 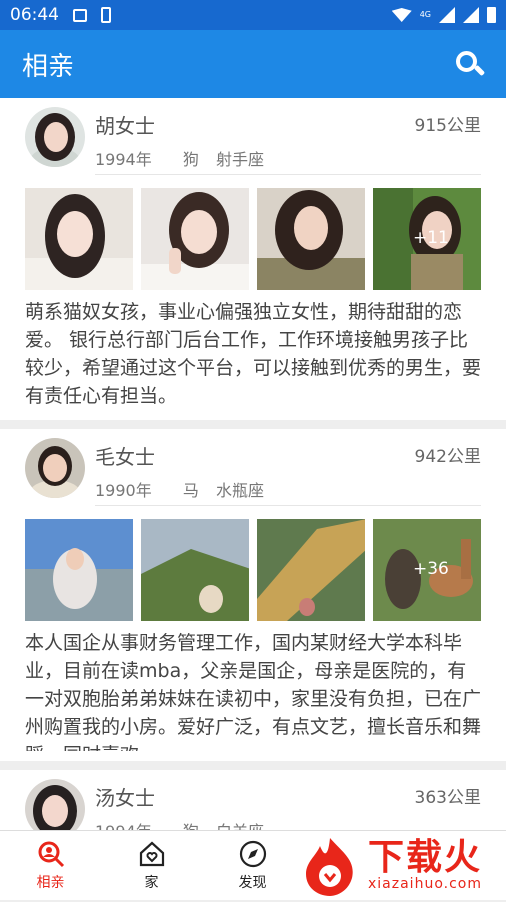 I want to click on watermark-logo: 下载火 xiazaihuo.com, so click(x=402, y=866).